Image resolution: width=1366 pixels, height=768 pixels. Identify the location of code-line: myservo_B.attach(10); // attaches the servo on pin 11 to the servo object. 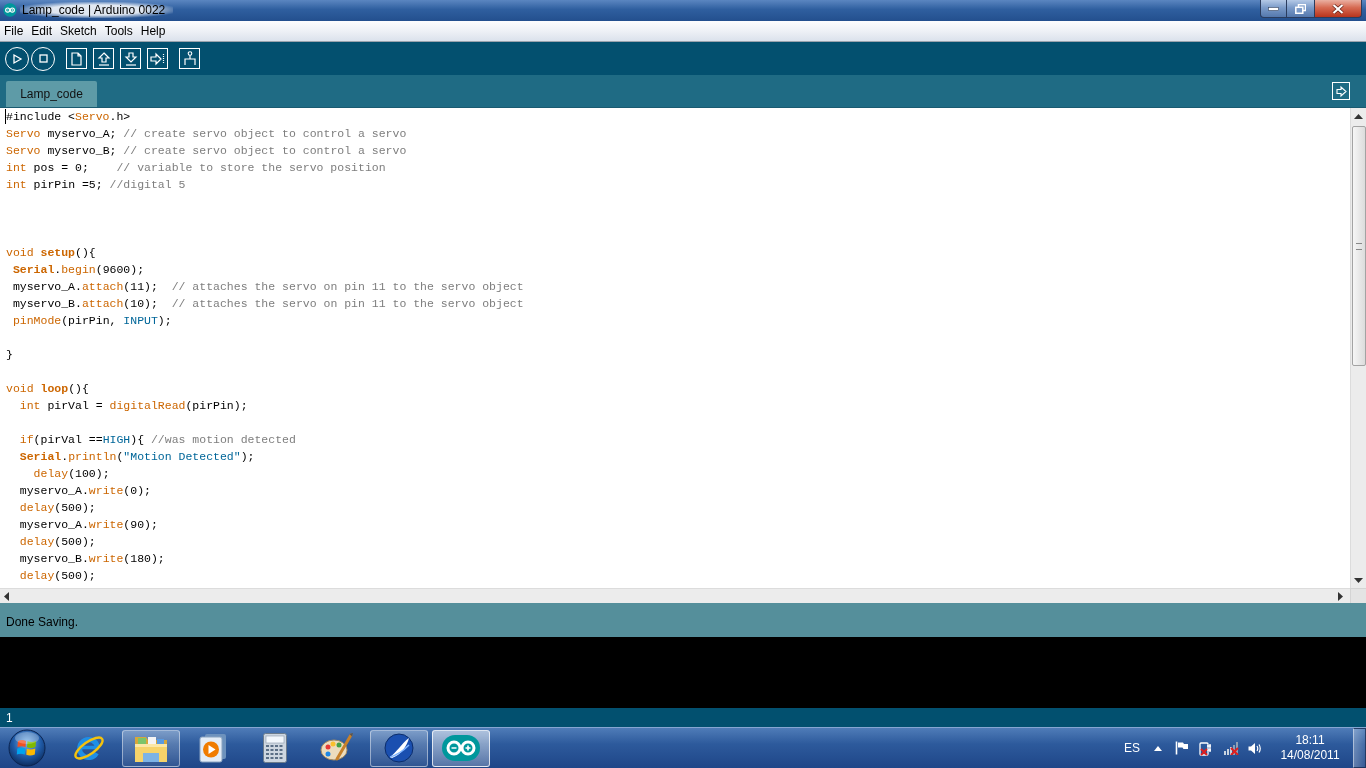
(267, 304).